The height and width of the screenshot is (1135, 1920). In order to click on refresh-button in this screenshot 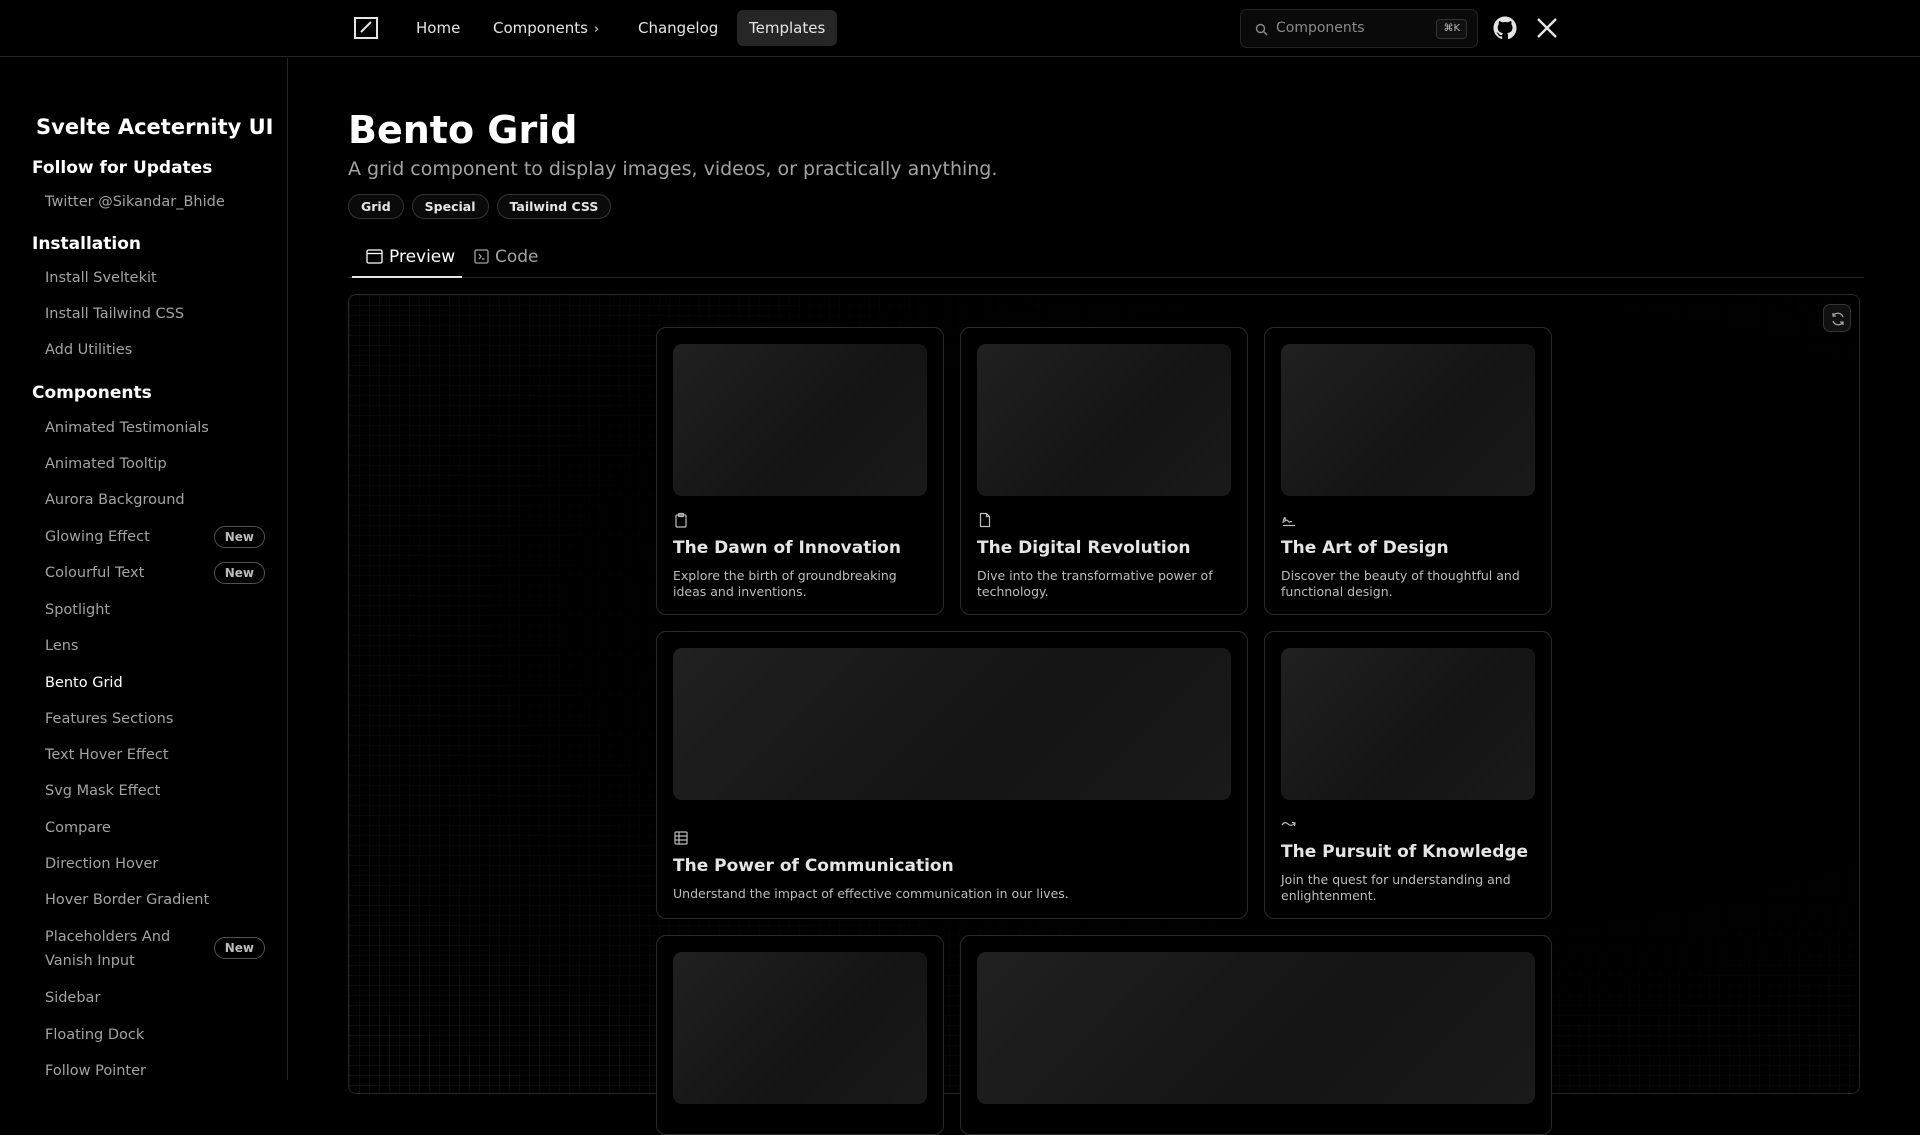, I will do `click(1837, 318)`.